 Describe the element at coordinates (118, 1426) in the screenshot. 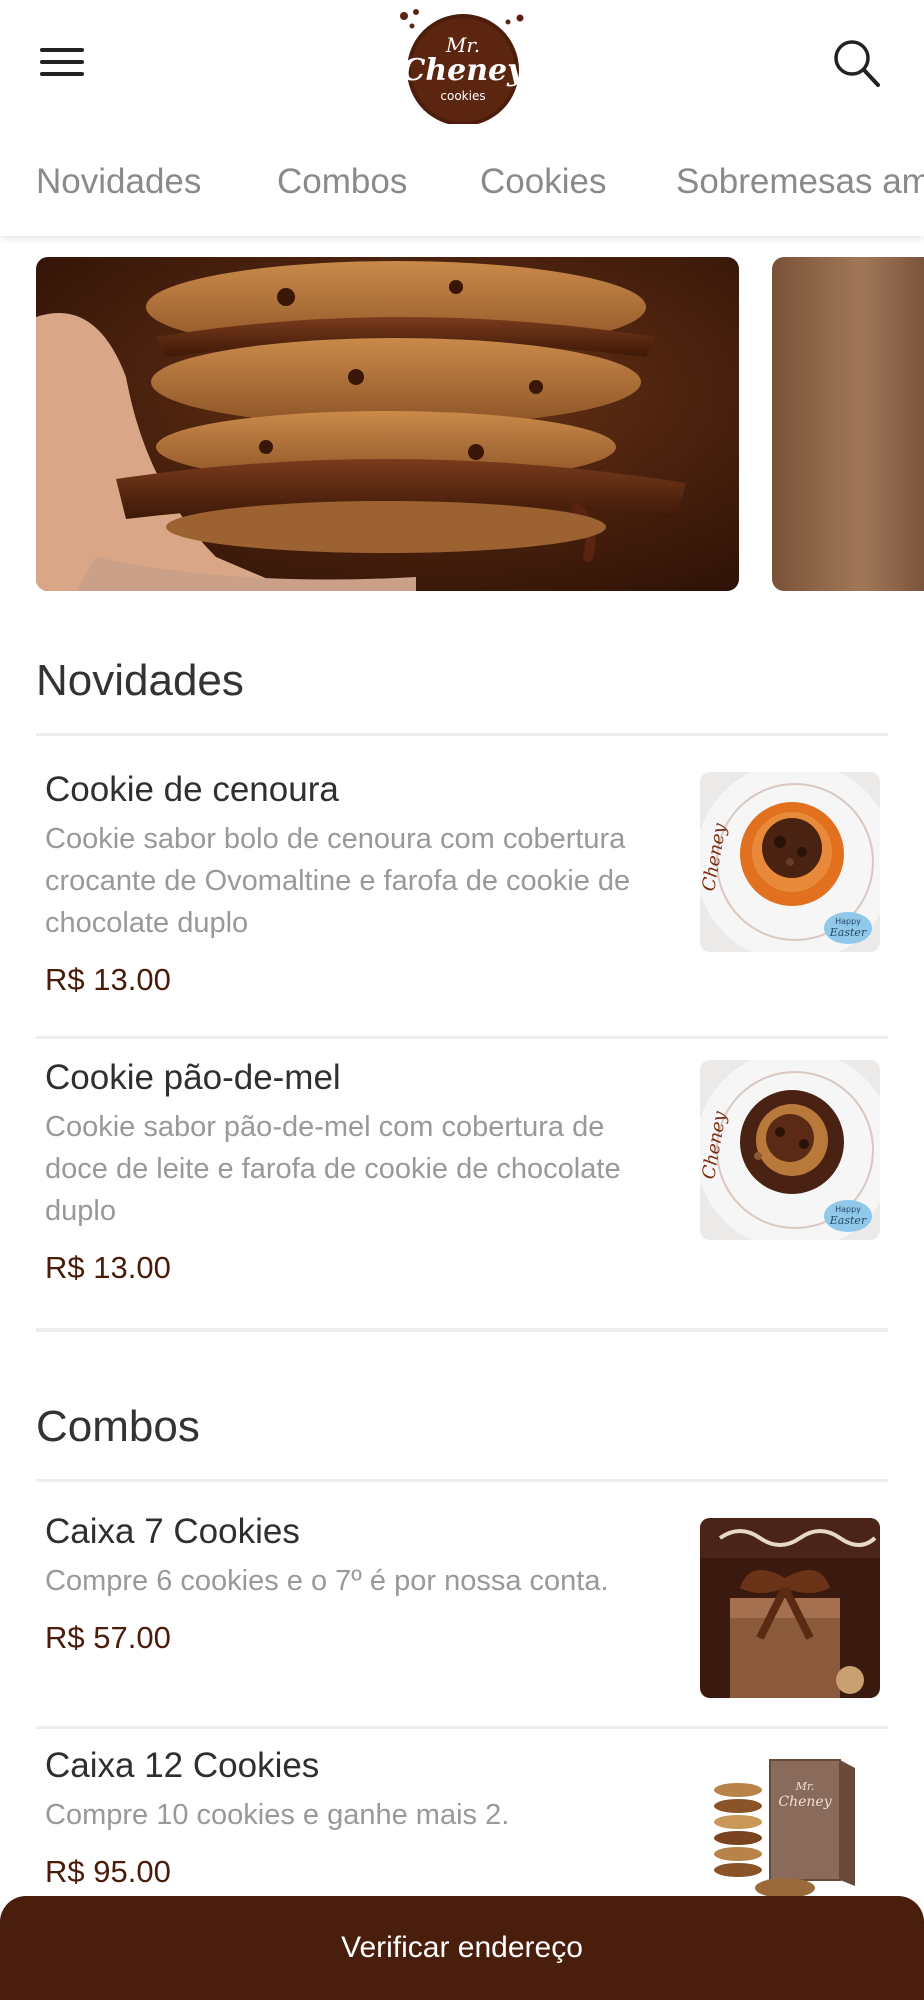

I see `section-title-combos: Combos` at that location.